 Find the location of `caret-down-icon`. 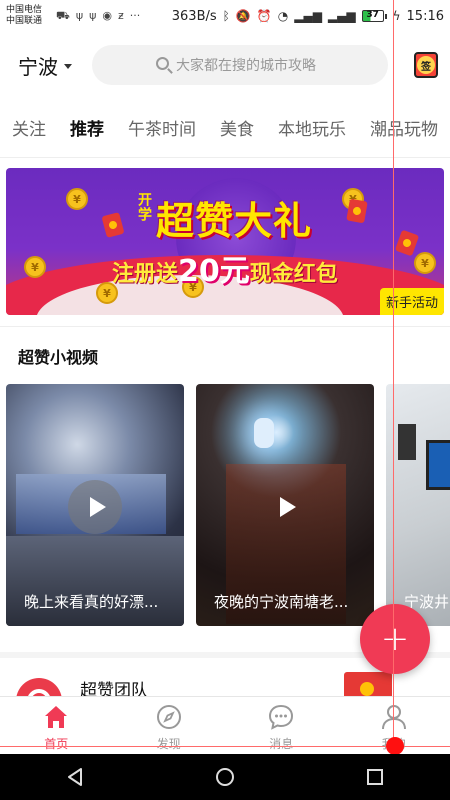

caret-down-icon is located at coordinates (68, 66).